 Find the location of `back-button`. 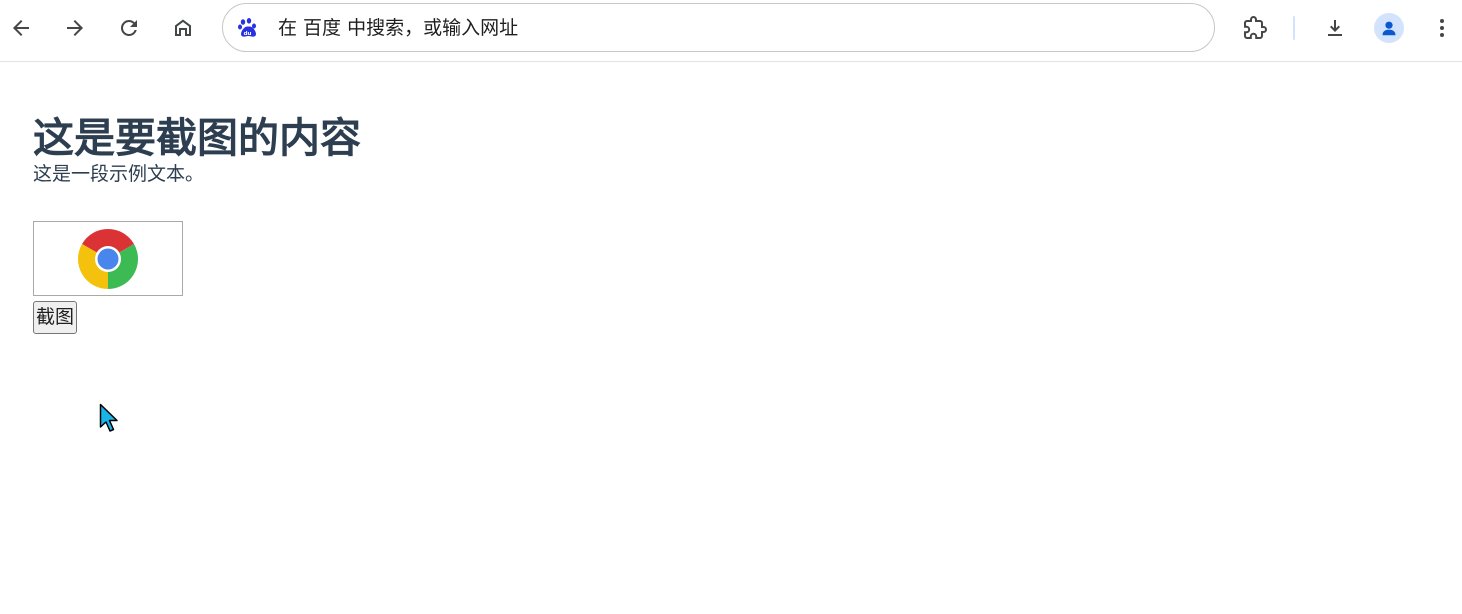

back-button is located at coordinates (21, 28).